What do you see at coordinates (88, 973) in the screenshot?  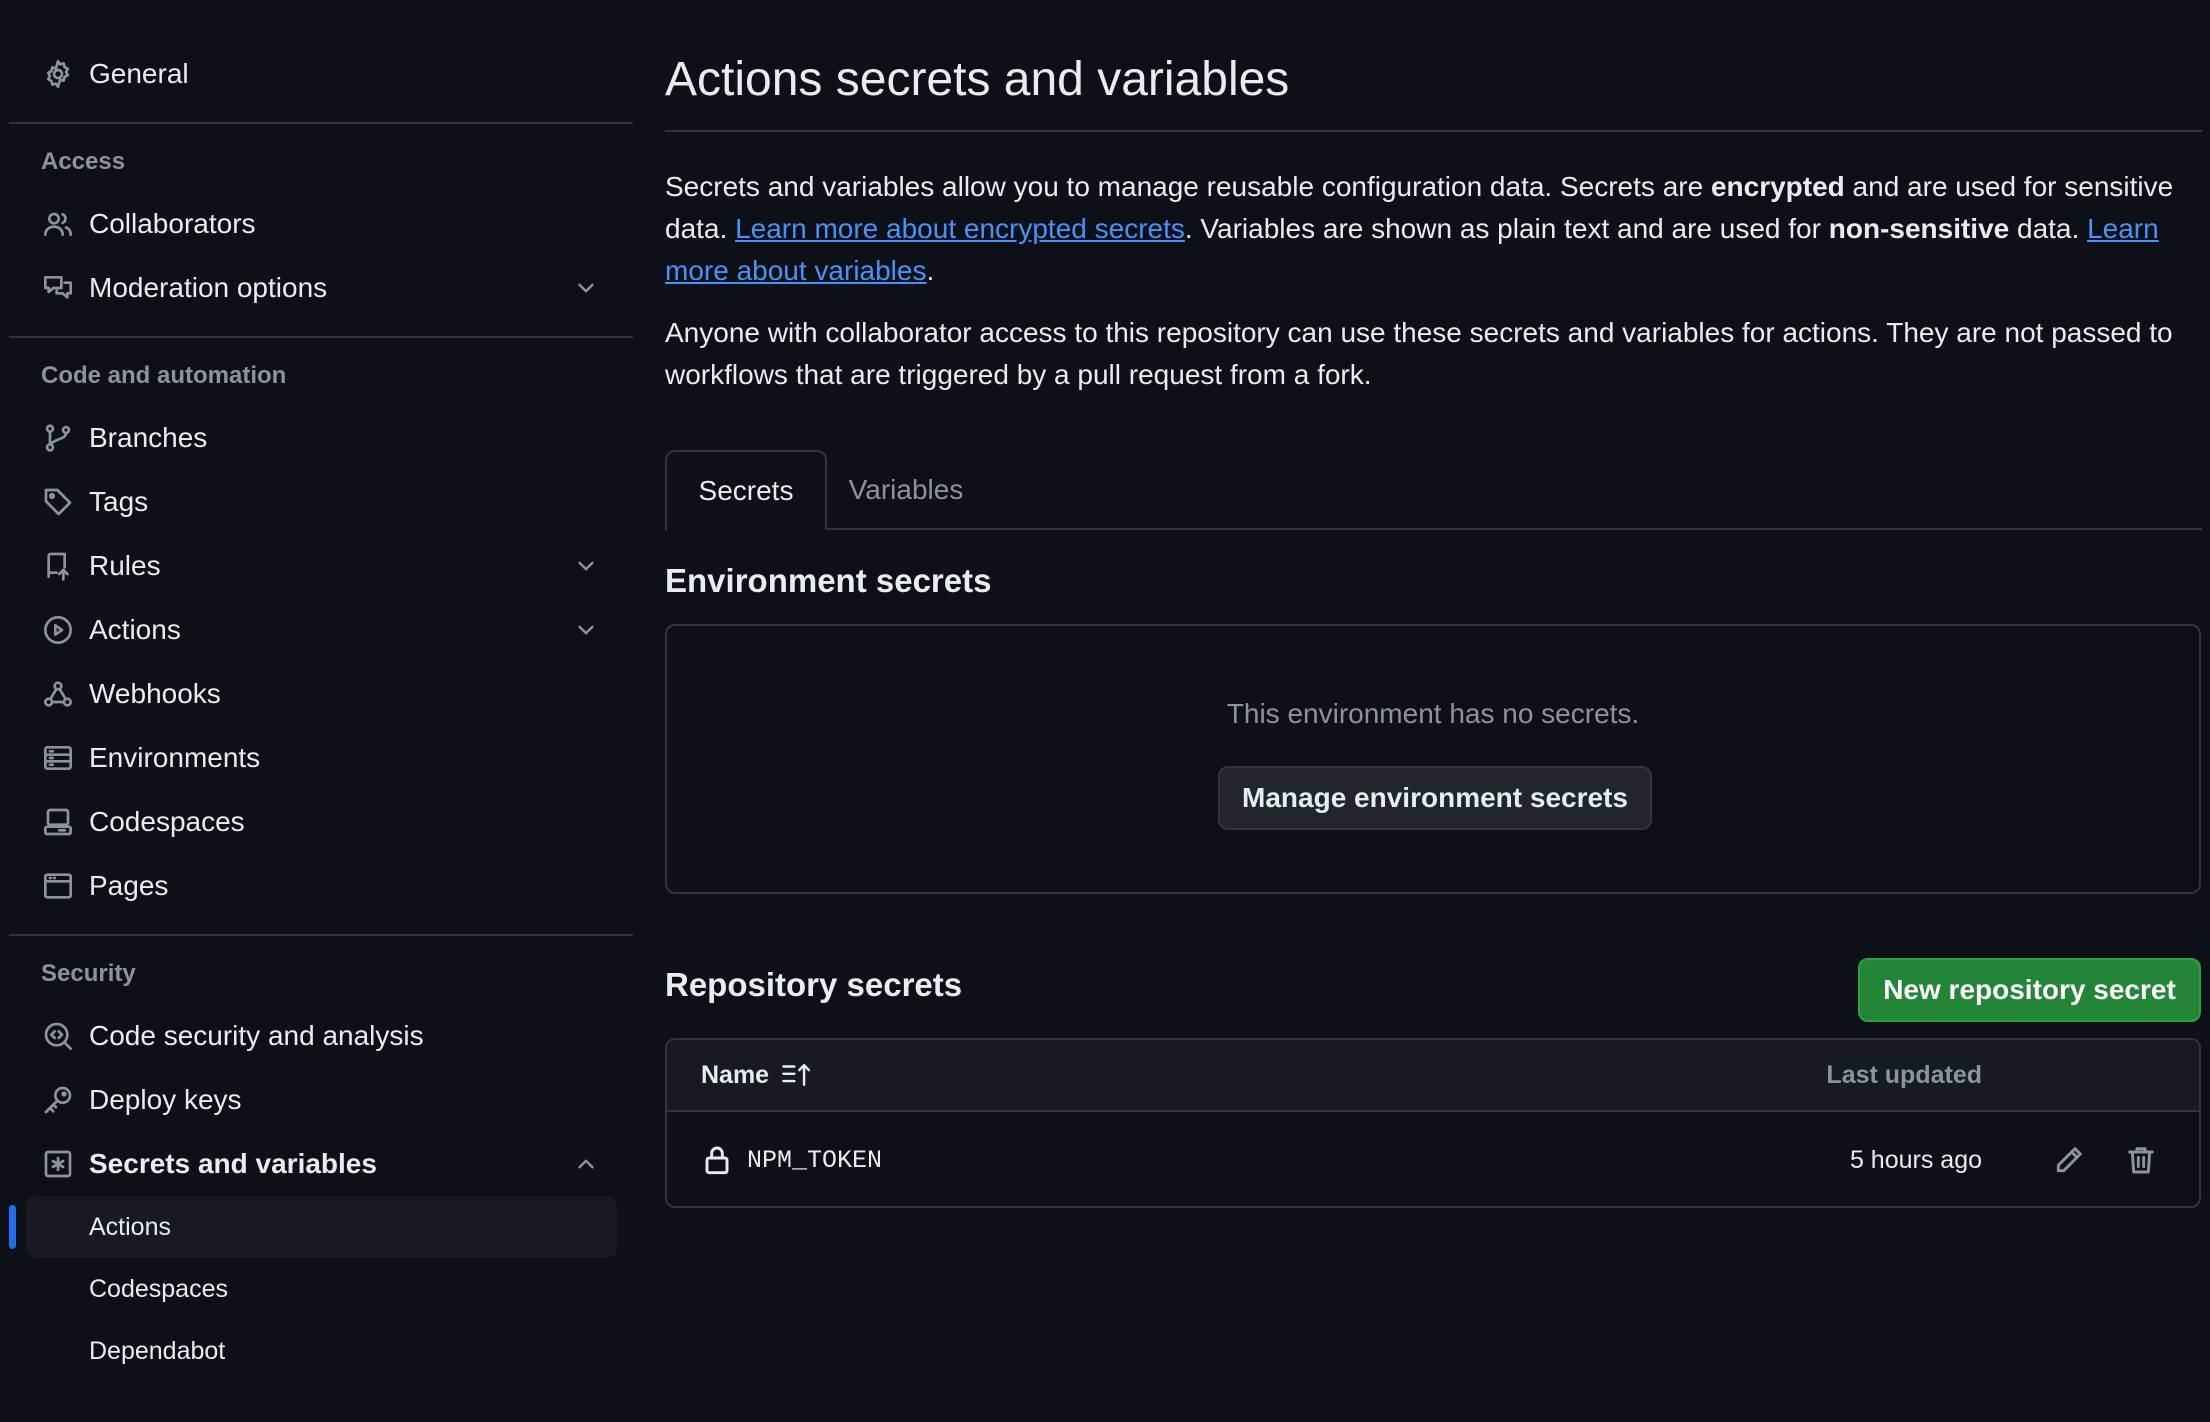 I see `sidebar-heading-security: Security` at bounding box center [88, 973].